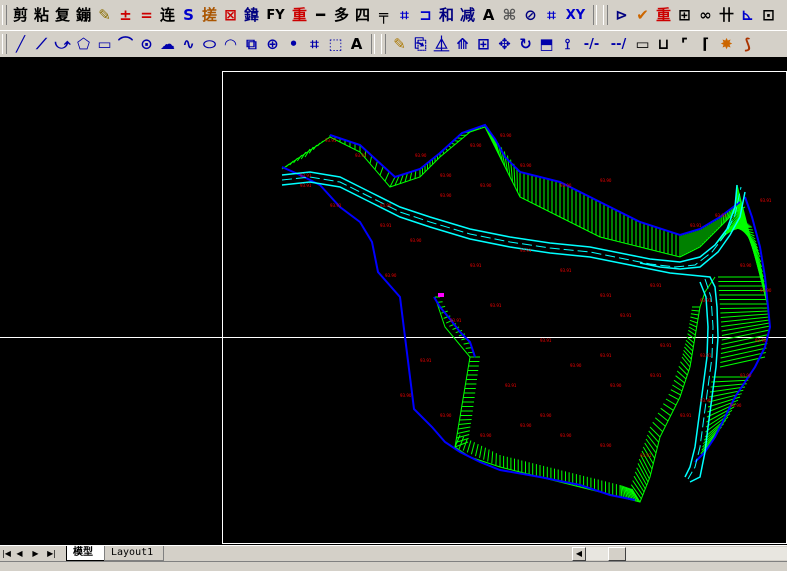 This screenshot has height=571, width=787. I want to click on insert-icon: ⧉, so click(251, 44).